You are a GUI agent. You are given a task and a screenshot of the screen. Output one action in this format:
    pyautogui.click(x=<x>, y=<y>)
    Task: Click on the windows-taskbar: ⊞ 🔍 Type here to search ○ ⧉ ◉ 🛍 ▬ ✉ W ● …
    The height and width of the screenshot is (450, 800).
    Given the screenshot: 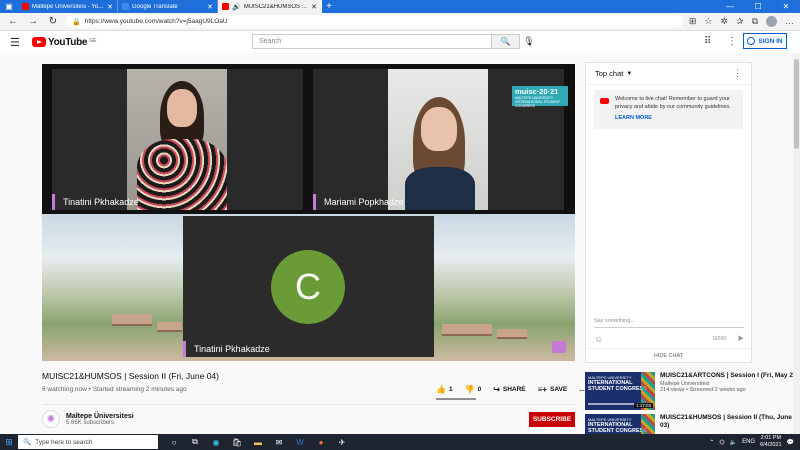 What is the action you would take?
    pyautogui.click(x=400, y=442)
    